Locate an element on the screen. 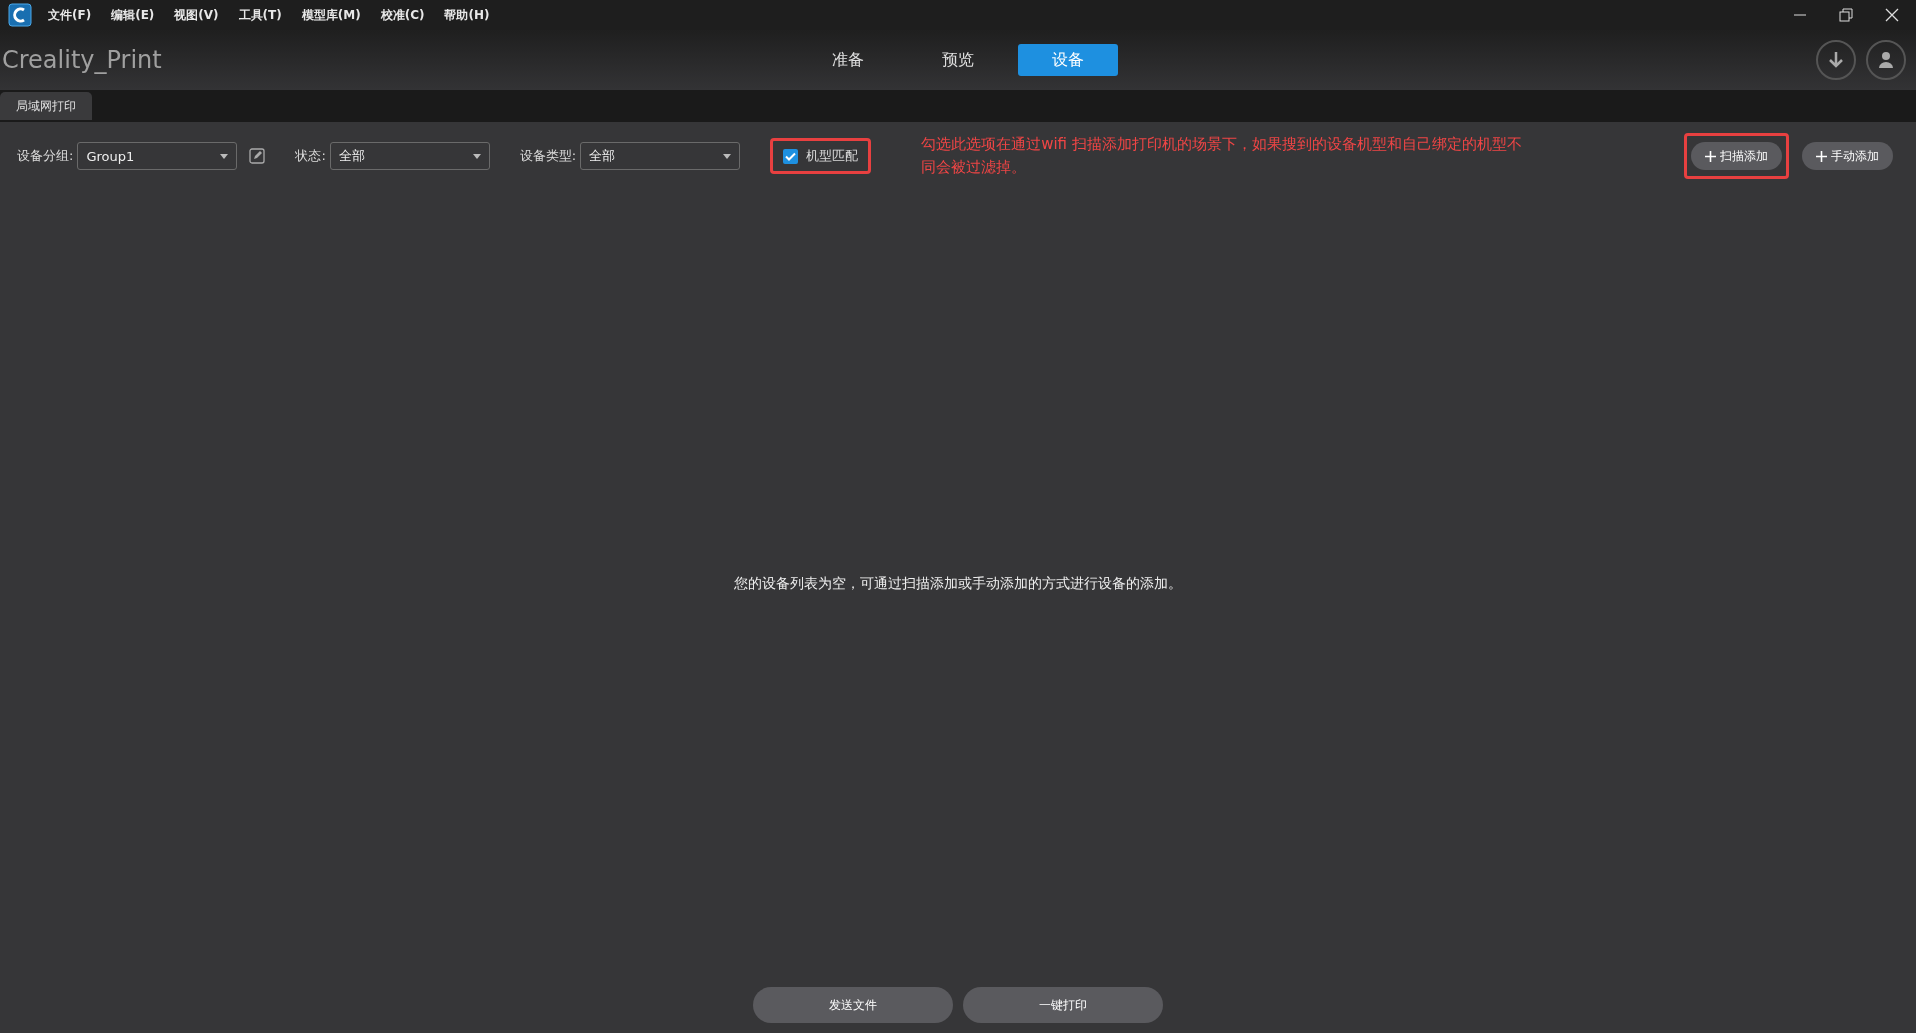 The width and height of the screenshot is (1916, 1033). menu-item: 文件(F) is located at coordinates (70, 15).